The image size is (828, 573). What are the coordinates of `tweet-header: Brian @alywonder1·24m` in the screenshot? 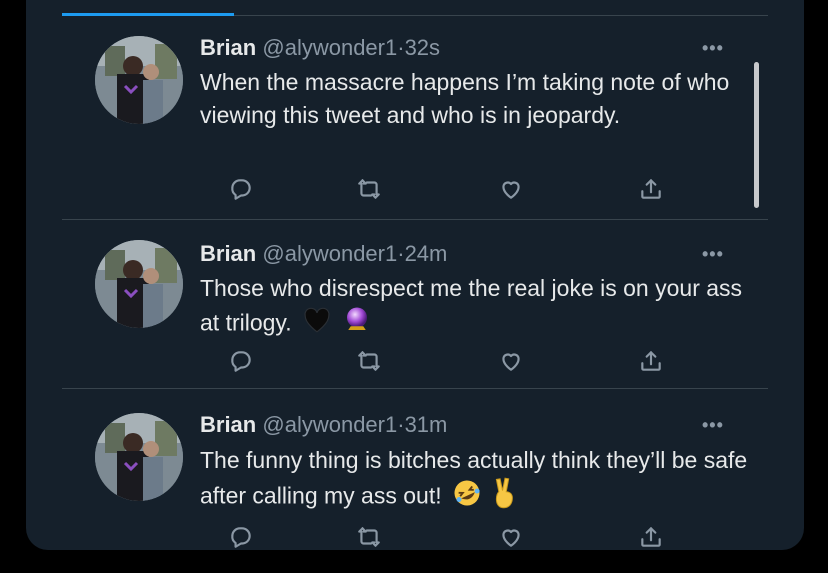 It's located at (323, 254).